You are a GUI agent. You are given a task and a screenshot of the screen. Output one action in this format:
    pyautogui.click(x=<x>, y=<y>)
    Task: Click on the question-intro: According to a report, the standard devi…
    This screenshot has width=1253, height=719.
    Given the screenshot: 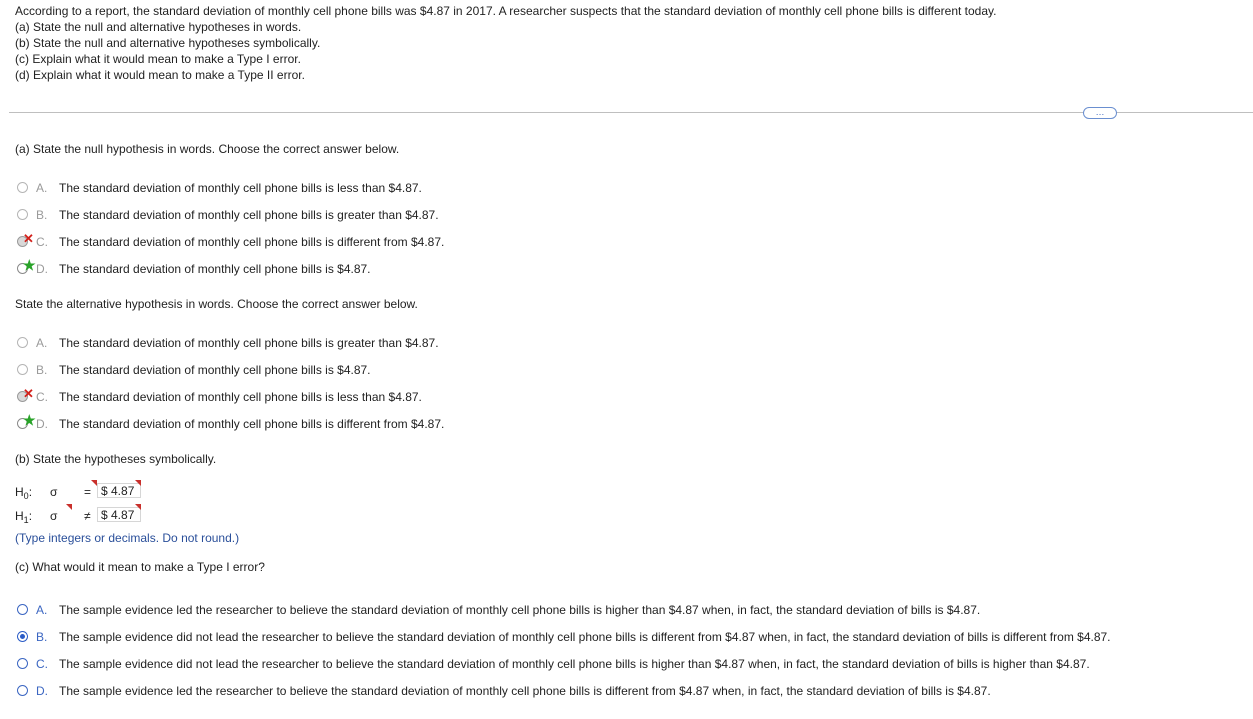 What is the action you would take?
    pyautogui.click(x=506, y=11)
    